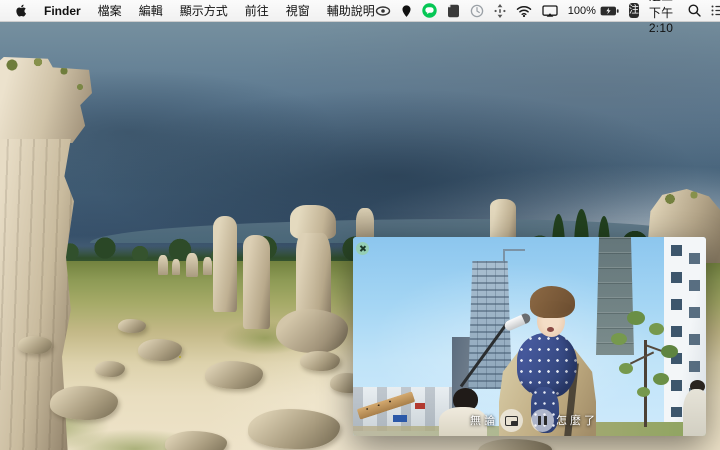  Describe the element at coordinates (524, 11) in the screenshot. I see `wifi-icon` at that location.